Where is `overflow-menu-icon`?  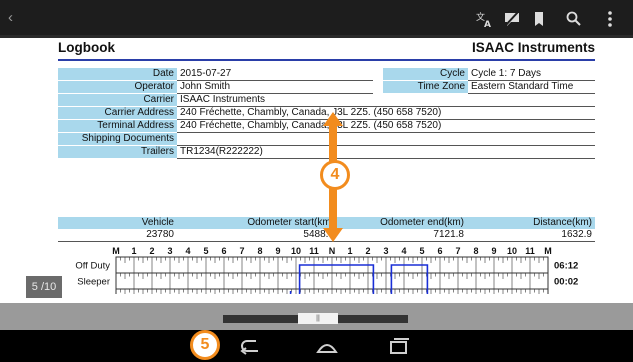 overflow-menu-icon is located at coordinates (610, 19).